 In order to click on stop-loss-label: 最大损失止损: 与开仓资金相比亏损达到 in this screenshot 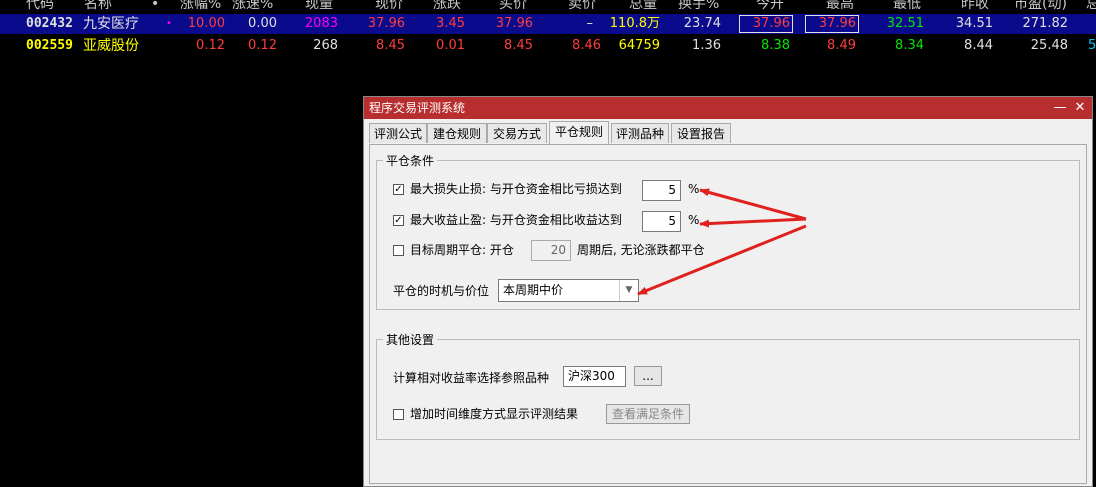, I will do `click(516, 189)`.